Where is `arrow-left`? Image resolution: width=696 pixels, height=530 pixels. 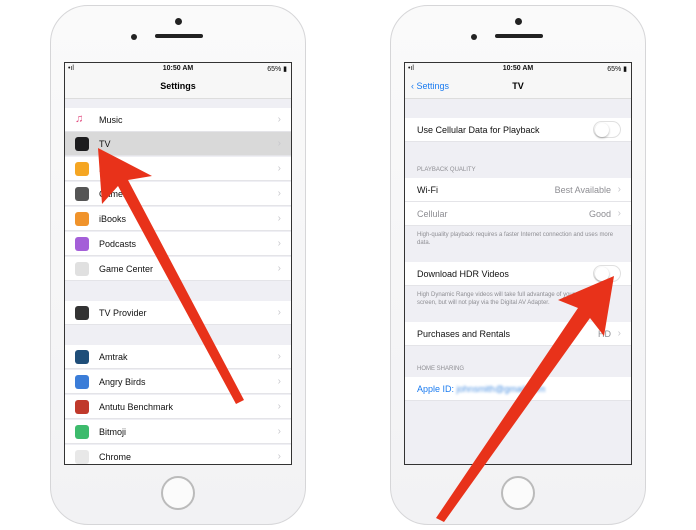
arrow-left is located at coordinates (171, 276).